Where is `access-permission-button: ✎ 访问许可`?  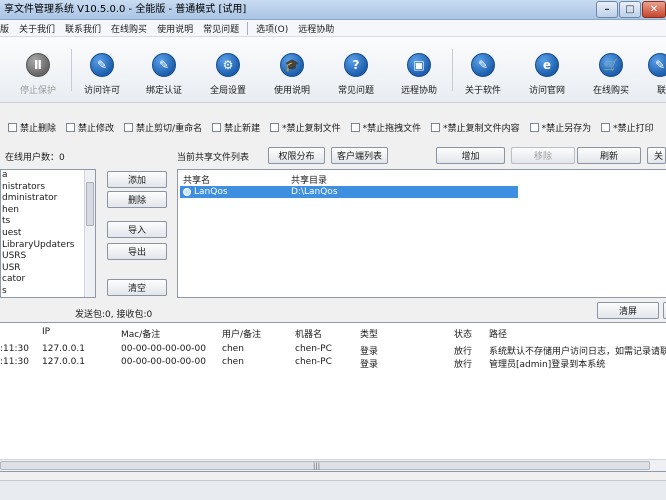 access-permission-button: ✎ 访问许可 is located at coordinates (102, 69).